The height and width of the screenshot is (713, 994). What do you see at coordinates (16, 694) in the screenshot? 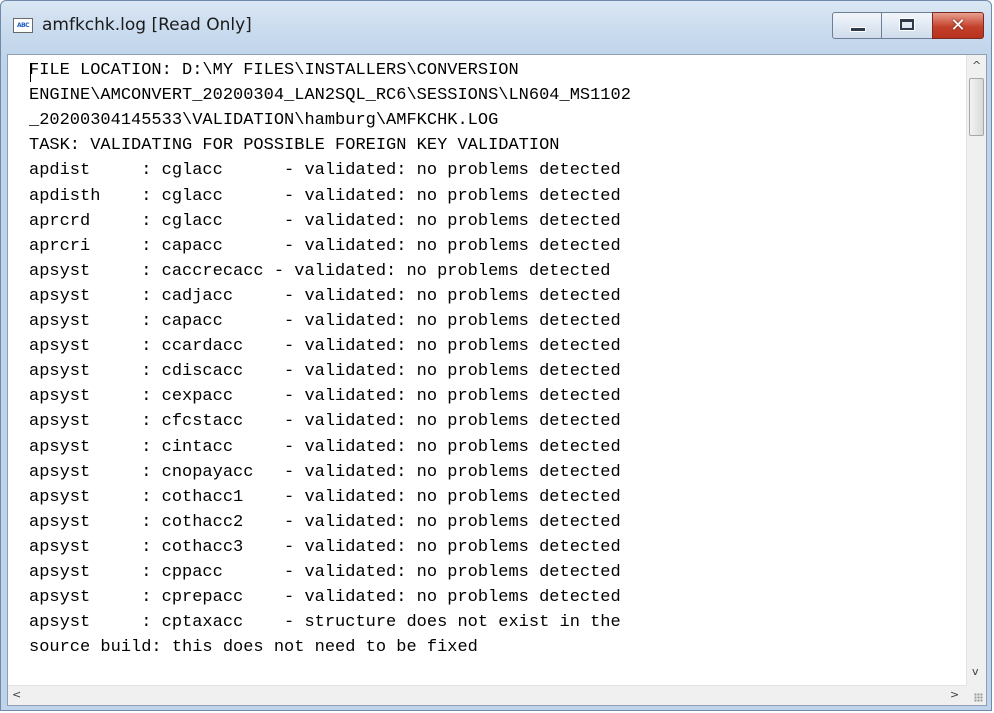
I see `scroll-left-arrow-icon: <` at bounding box center [16, 694].